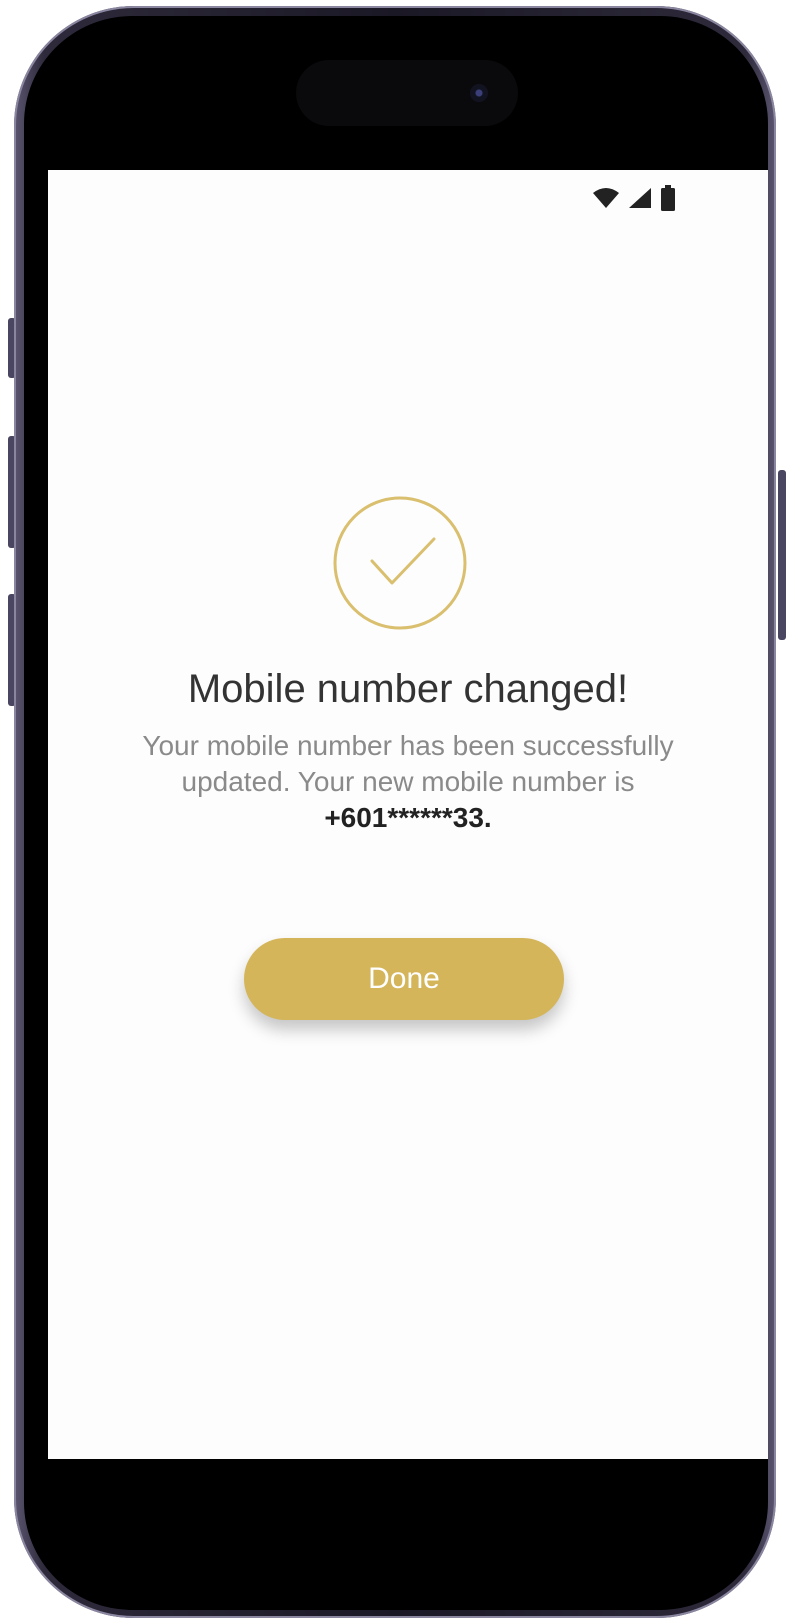 The width and height of the screenshot is (795, 1621). Describe the element at coordinates (640, 198) in the screenshot. I see `cellular-signal-icon` at that location.